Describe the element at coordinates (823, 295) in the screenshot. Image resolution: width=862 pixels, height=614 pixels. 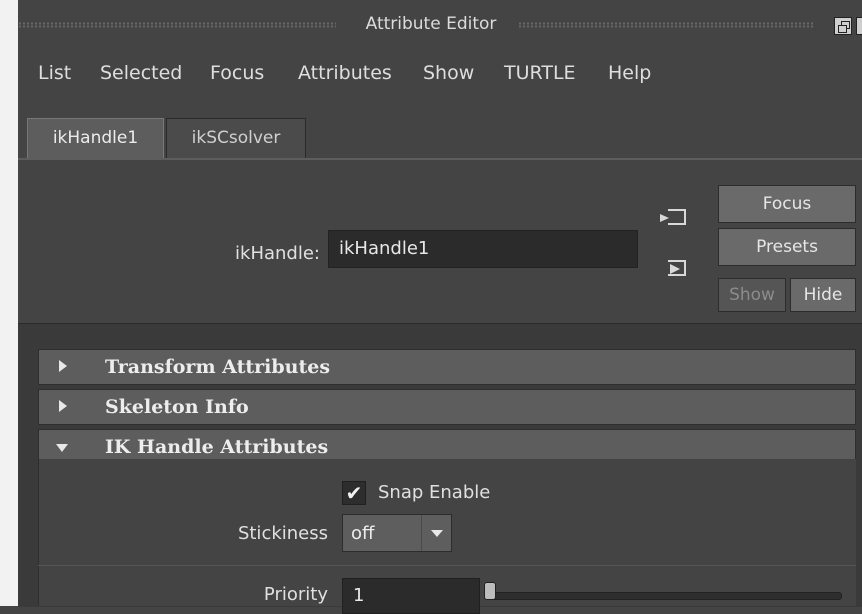
I see `hide-button: Hide` at that location.